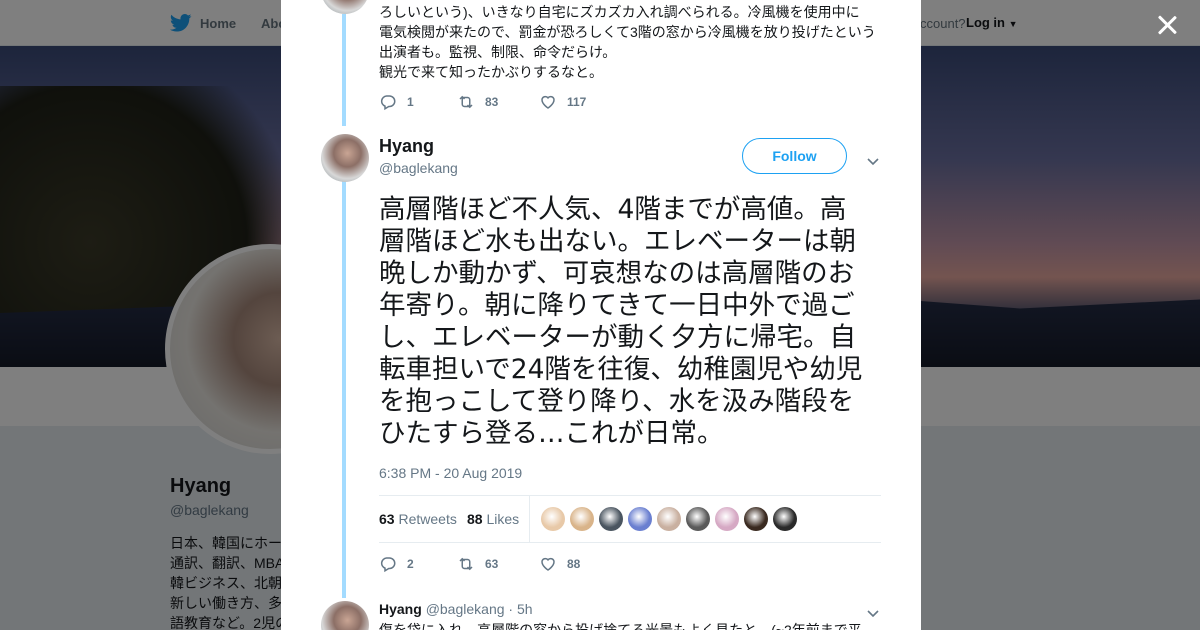  Describe the element at coordinates (427, 519) in the screenshot. I see `retweets-stat-label: Retweets` at that location.